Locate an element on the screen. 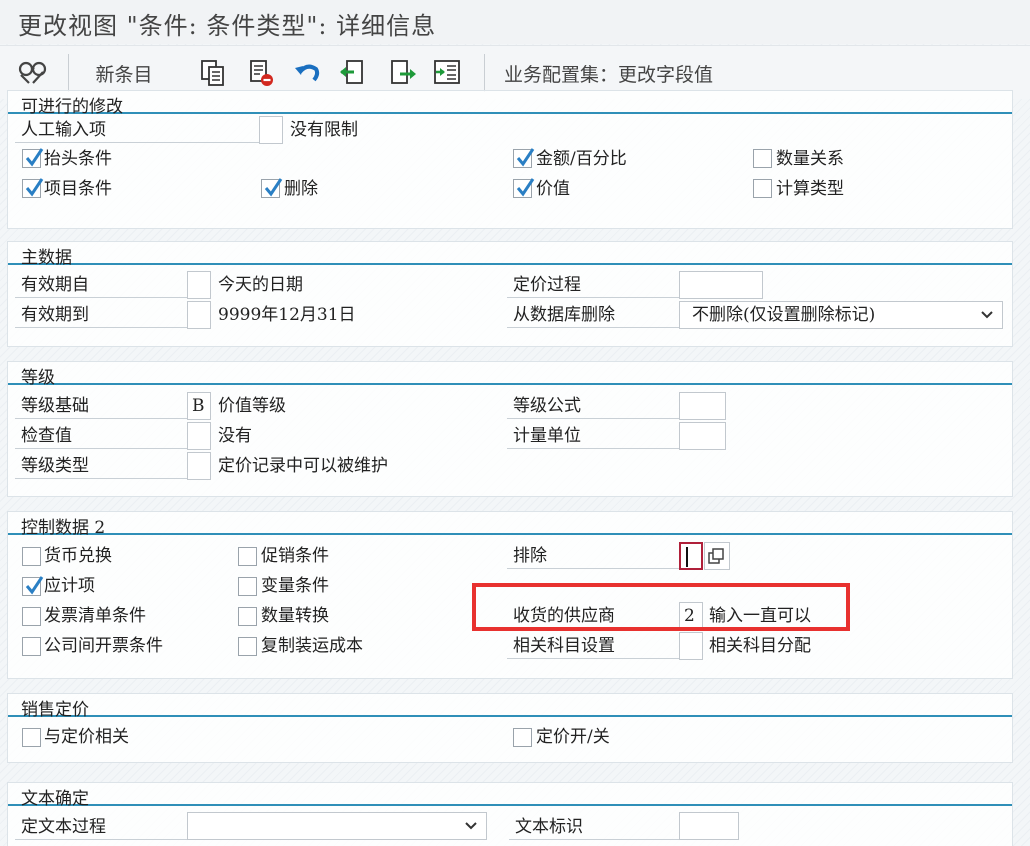 This screenshot has height=846, width=1030. delete-icon is located at coordinates (261, 73).